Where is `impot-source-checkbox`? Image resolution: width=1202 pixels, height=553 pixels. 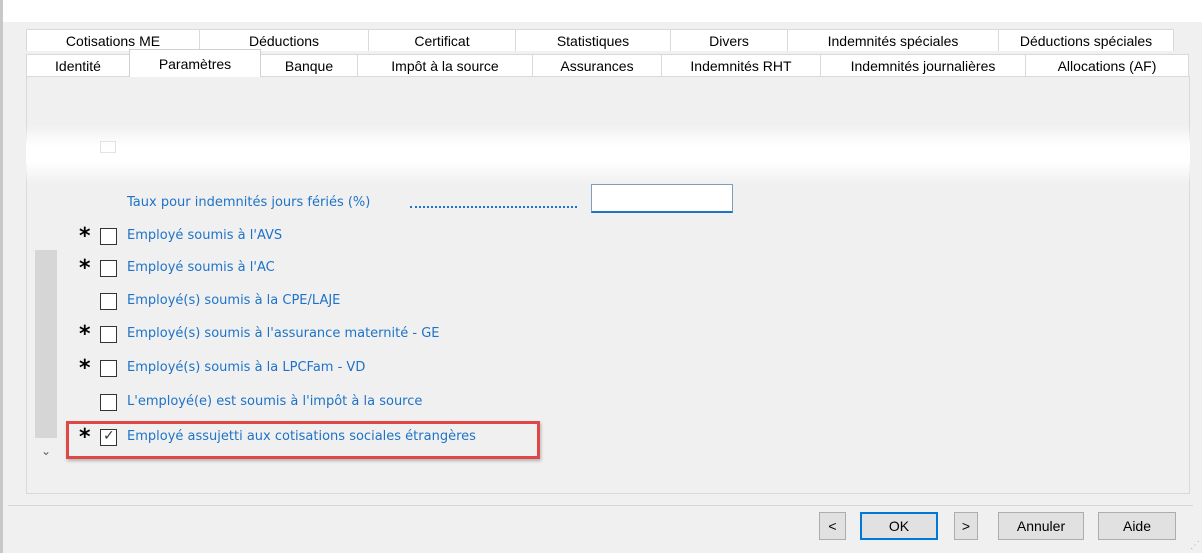
impot-source-checkbox is located at coordinates (108, 402).